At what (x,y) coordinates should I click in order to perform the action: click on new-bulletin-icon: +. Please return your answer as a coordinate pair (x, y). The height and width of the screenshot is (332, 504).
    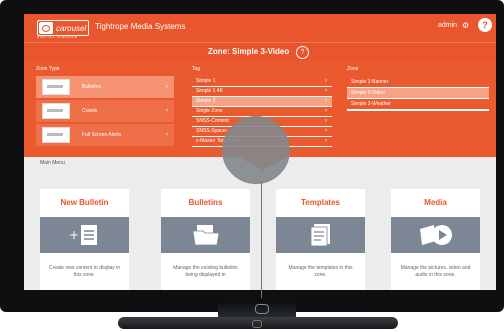
    Looking at the image, I should click on (83, 235).